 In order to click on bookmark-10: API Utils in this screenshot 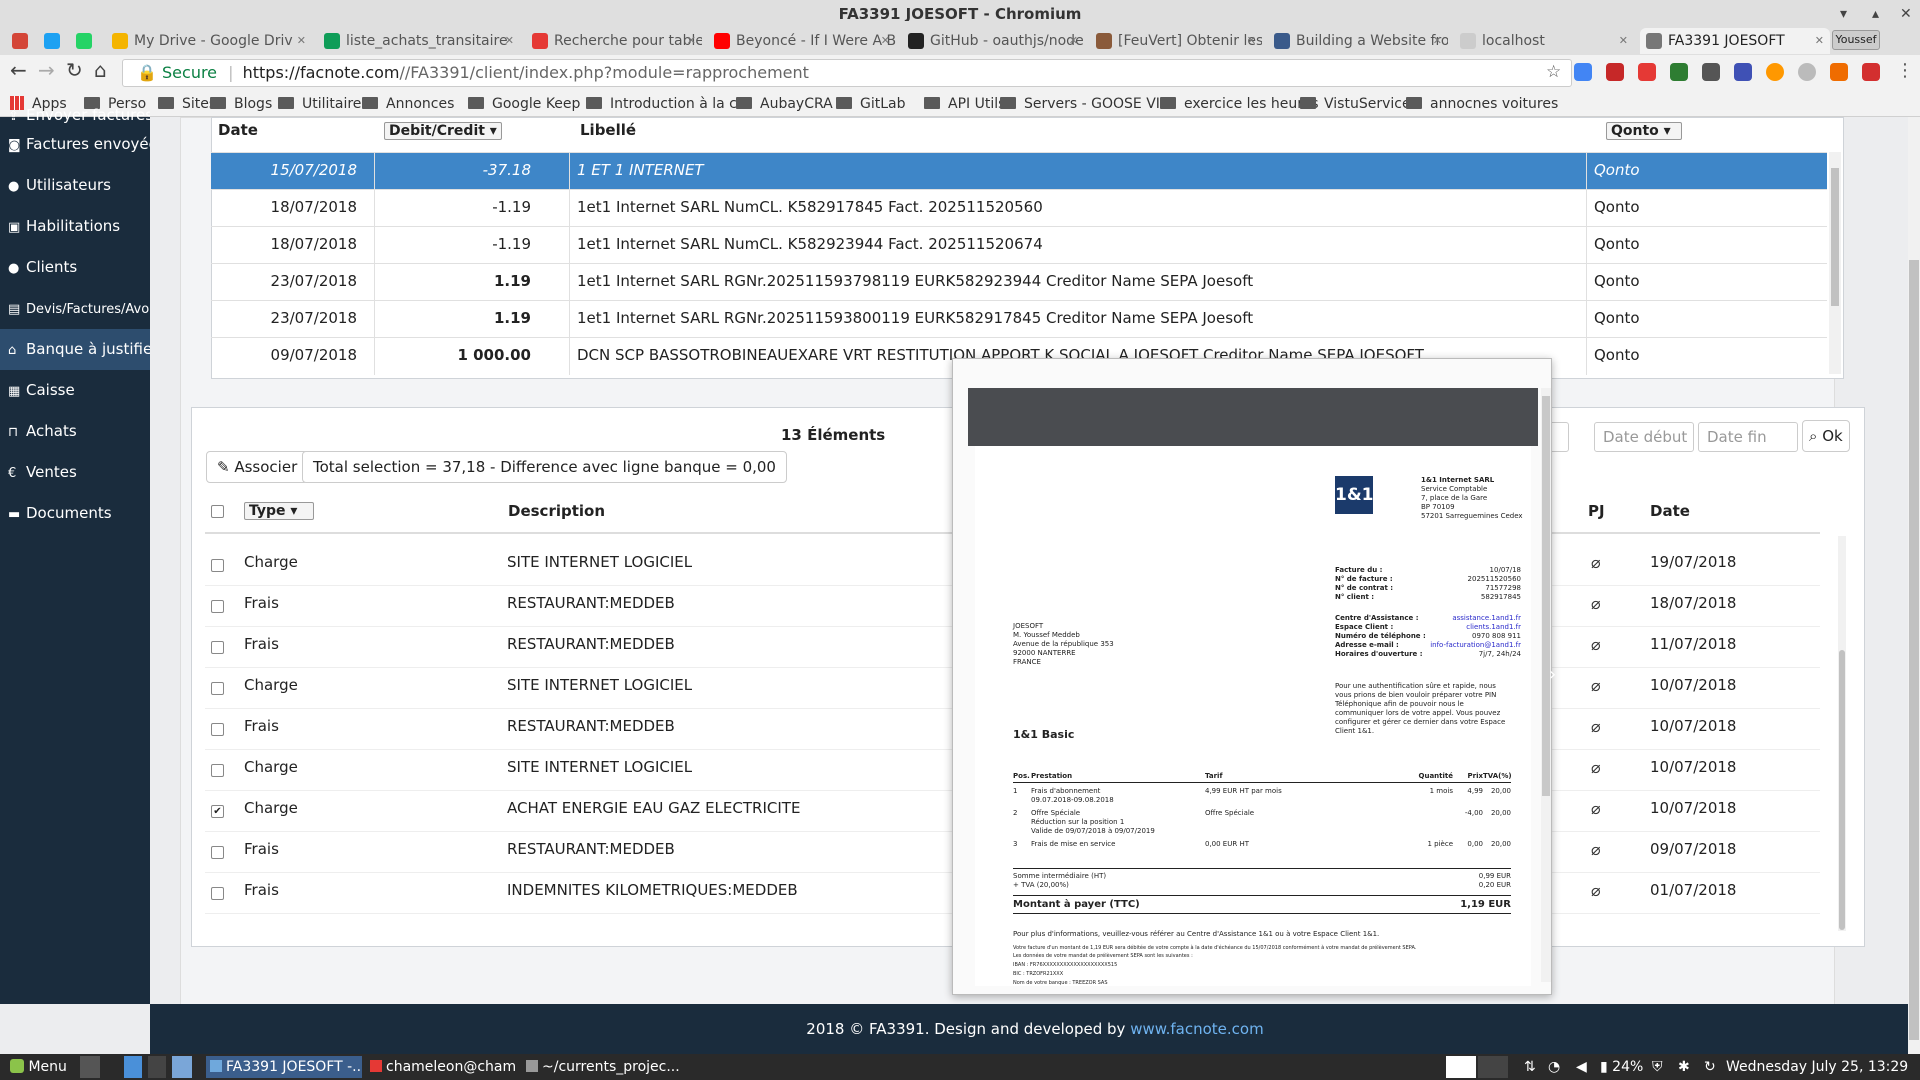, I will do `click(964, 104)`.